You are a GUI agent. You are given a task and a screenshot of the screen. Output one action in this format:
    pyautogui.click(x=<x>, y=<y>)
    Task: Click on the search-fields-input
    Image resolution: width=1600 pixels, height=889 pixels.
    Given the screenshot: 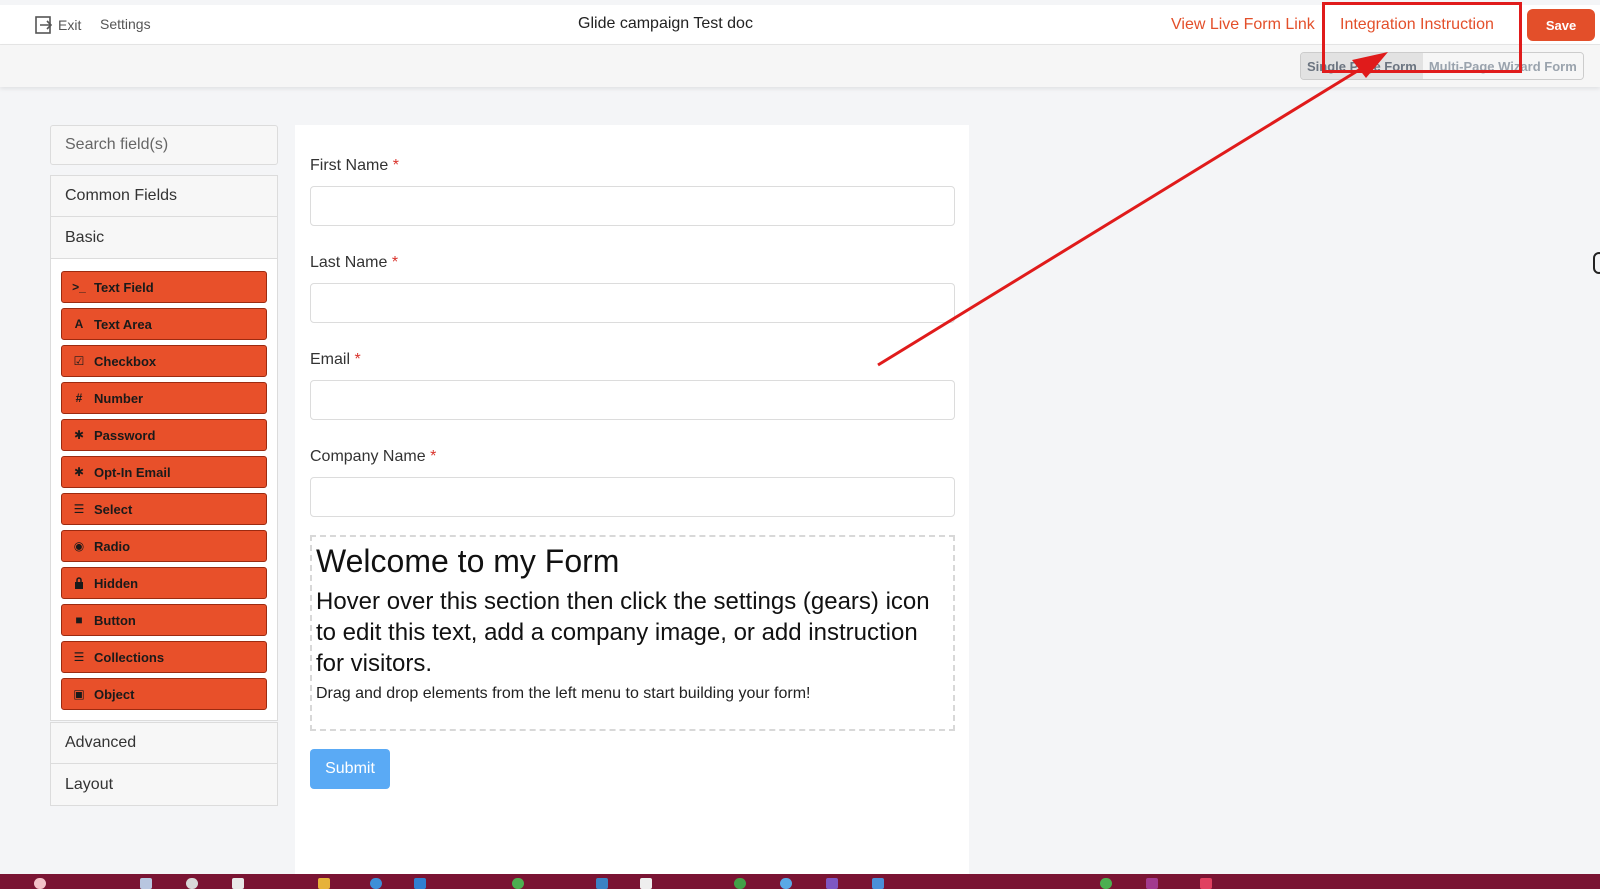 What is the action you would take?
    pyautogui.click(x=164, y=145)
    